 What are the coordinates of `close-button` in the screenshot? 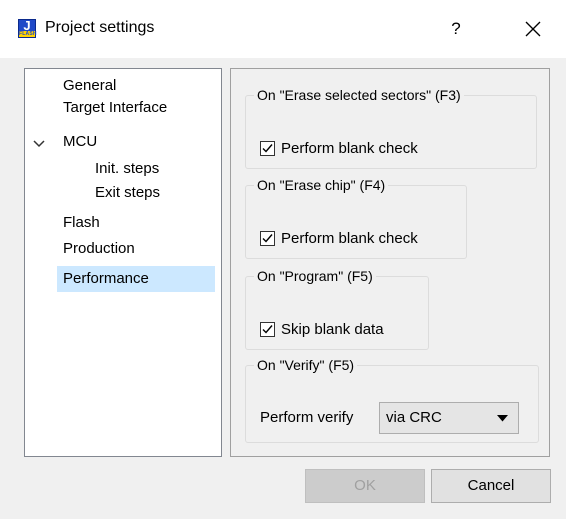 It's located at (533, 29).